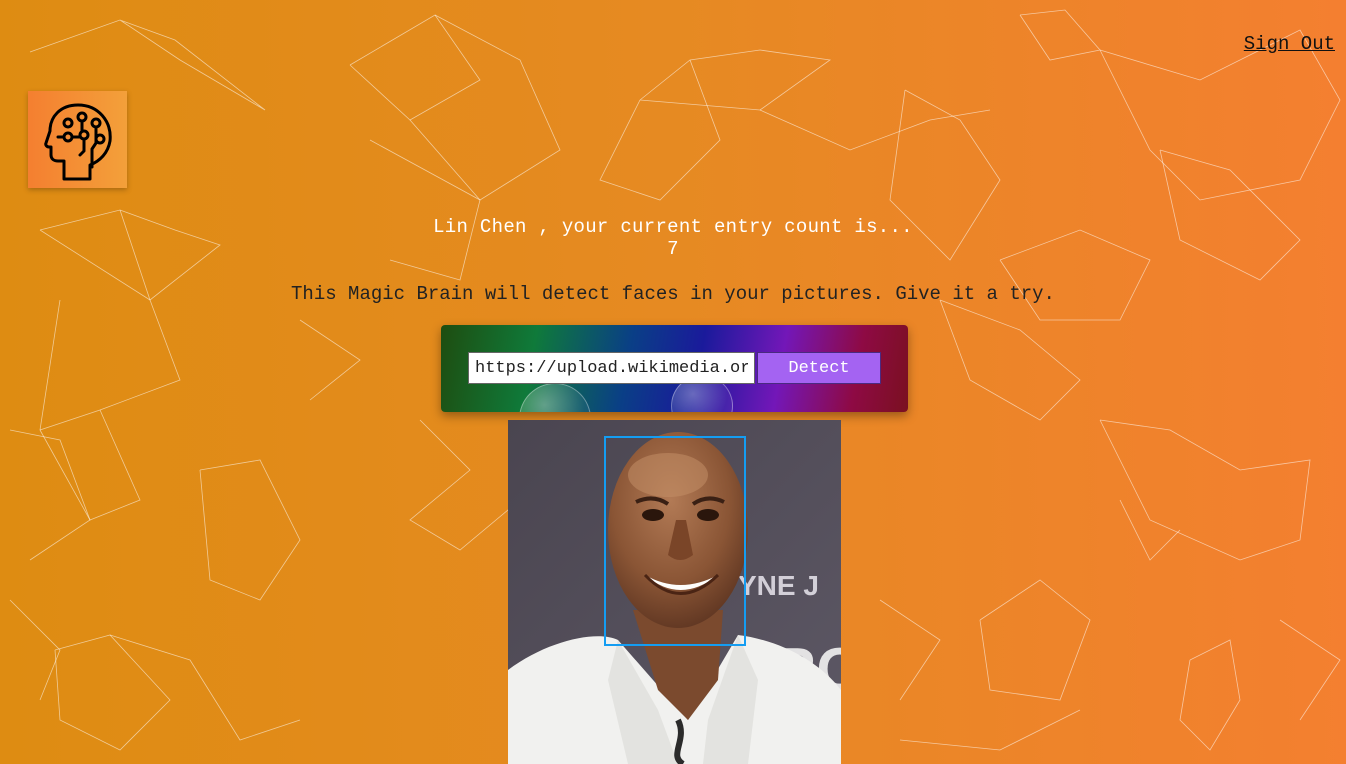 Image resolution: width=1346 pixels, height=764 pixels. I want to click on image-link-form: Detect, so click(674, 368).